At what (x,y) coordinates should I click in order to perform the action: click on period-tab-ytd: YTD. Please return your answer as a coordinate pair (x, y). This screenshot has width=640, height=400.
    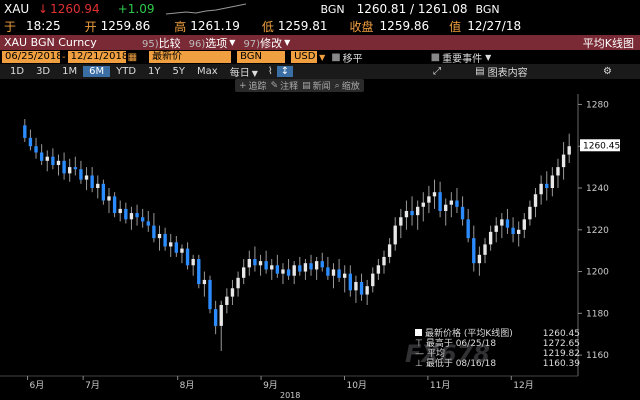
    Looking at the image, I should click on (126, 71).